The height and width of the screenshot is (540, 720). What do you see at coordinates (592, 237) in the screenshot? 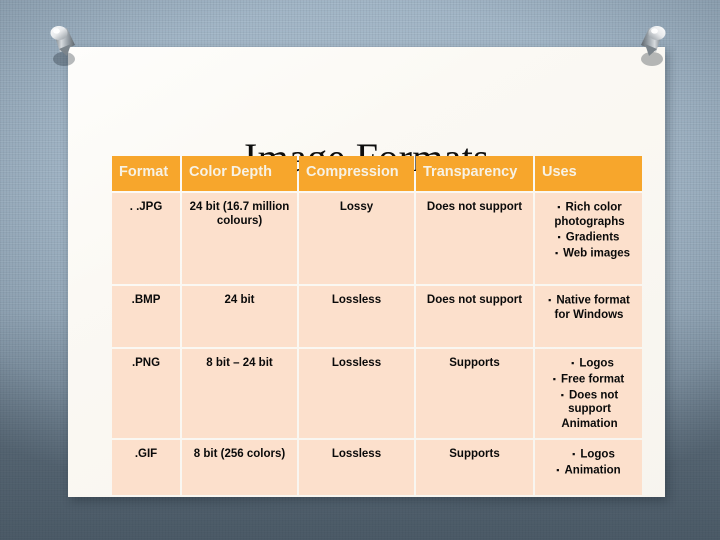
I see `uses-list-item-label: Gradients` at bounding box center [592, 237].